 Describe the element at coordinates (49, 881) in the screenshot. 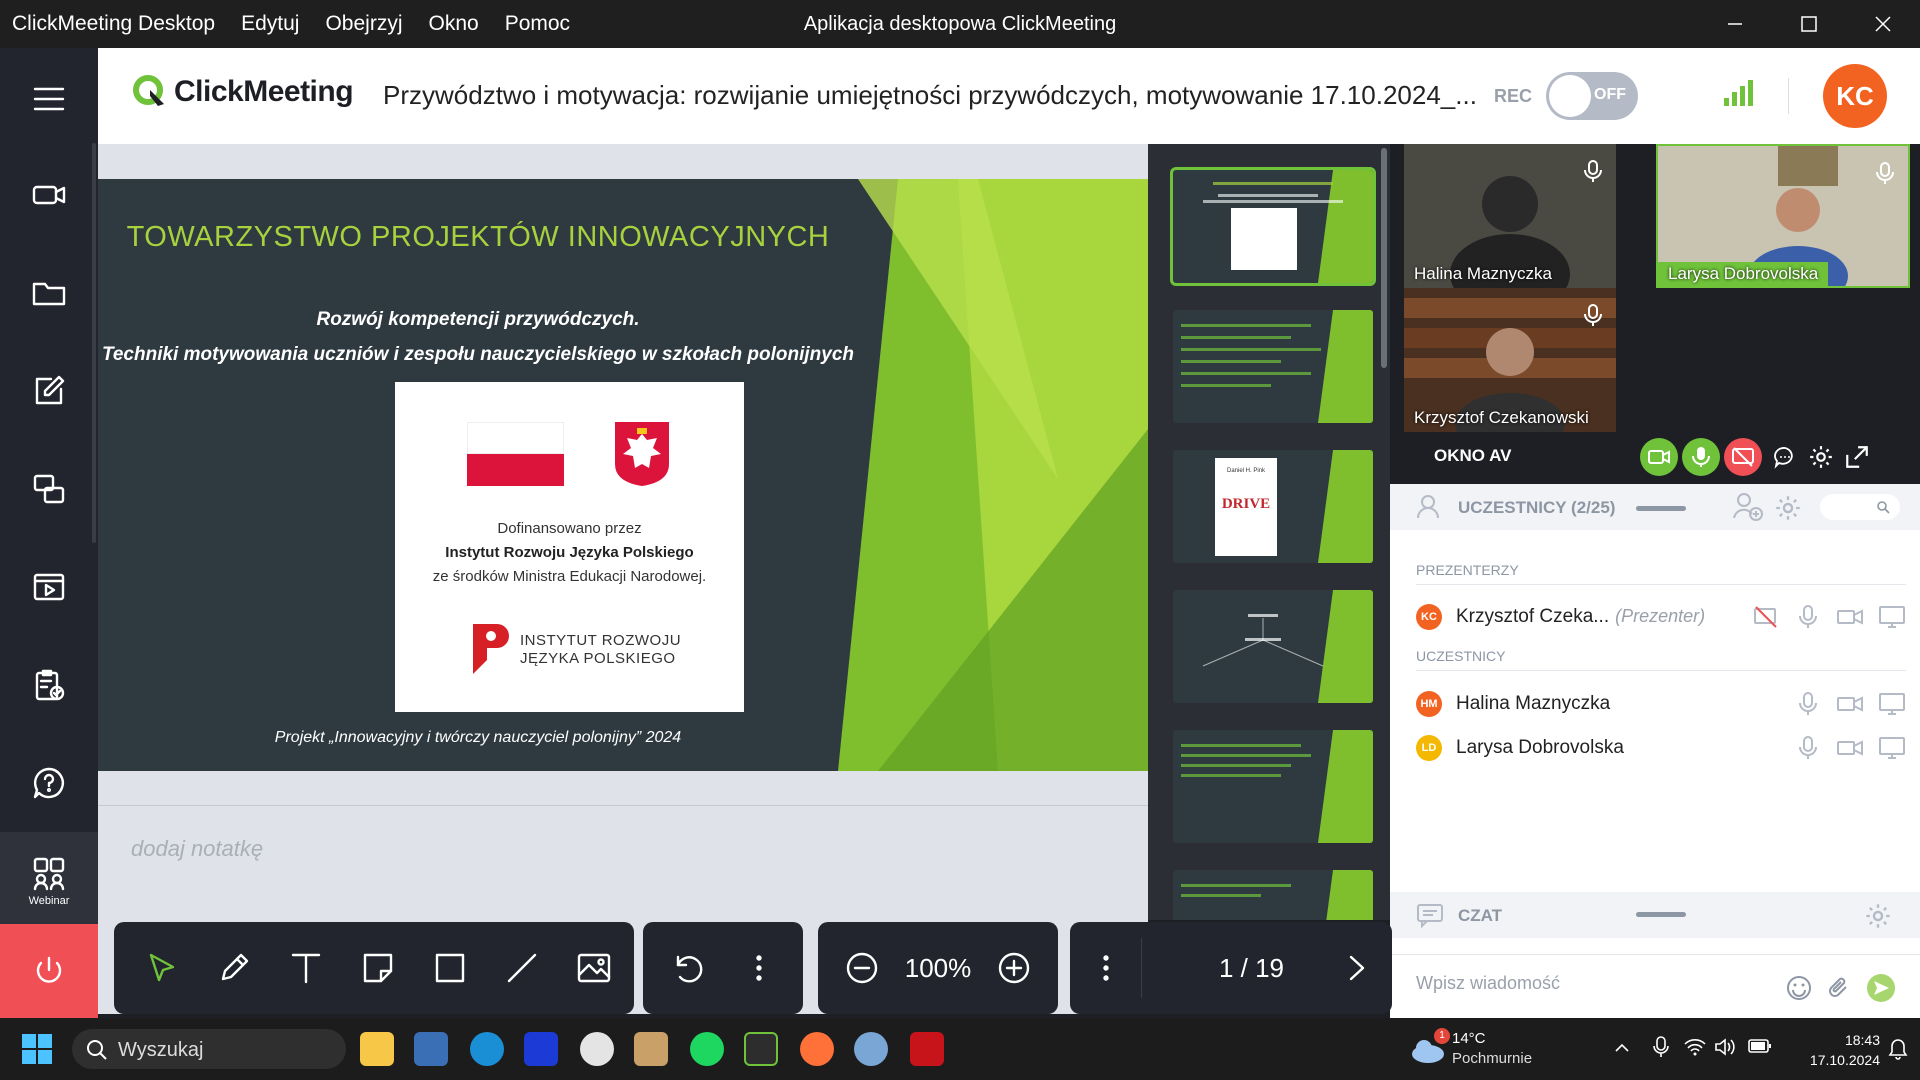

I see `nav-webinar-button: Webinar` at that location.